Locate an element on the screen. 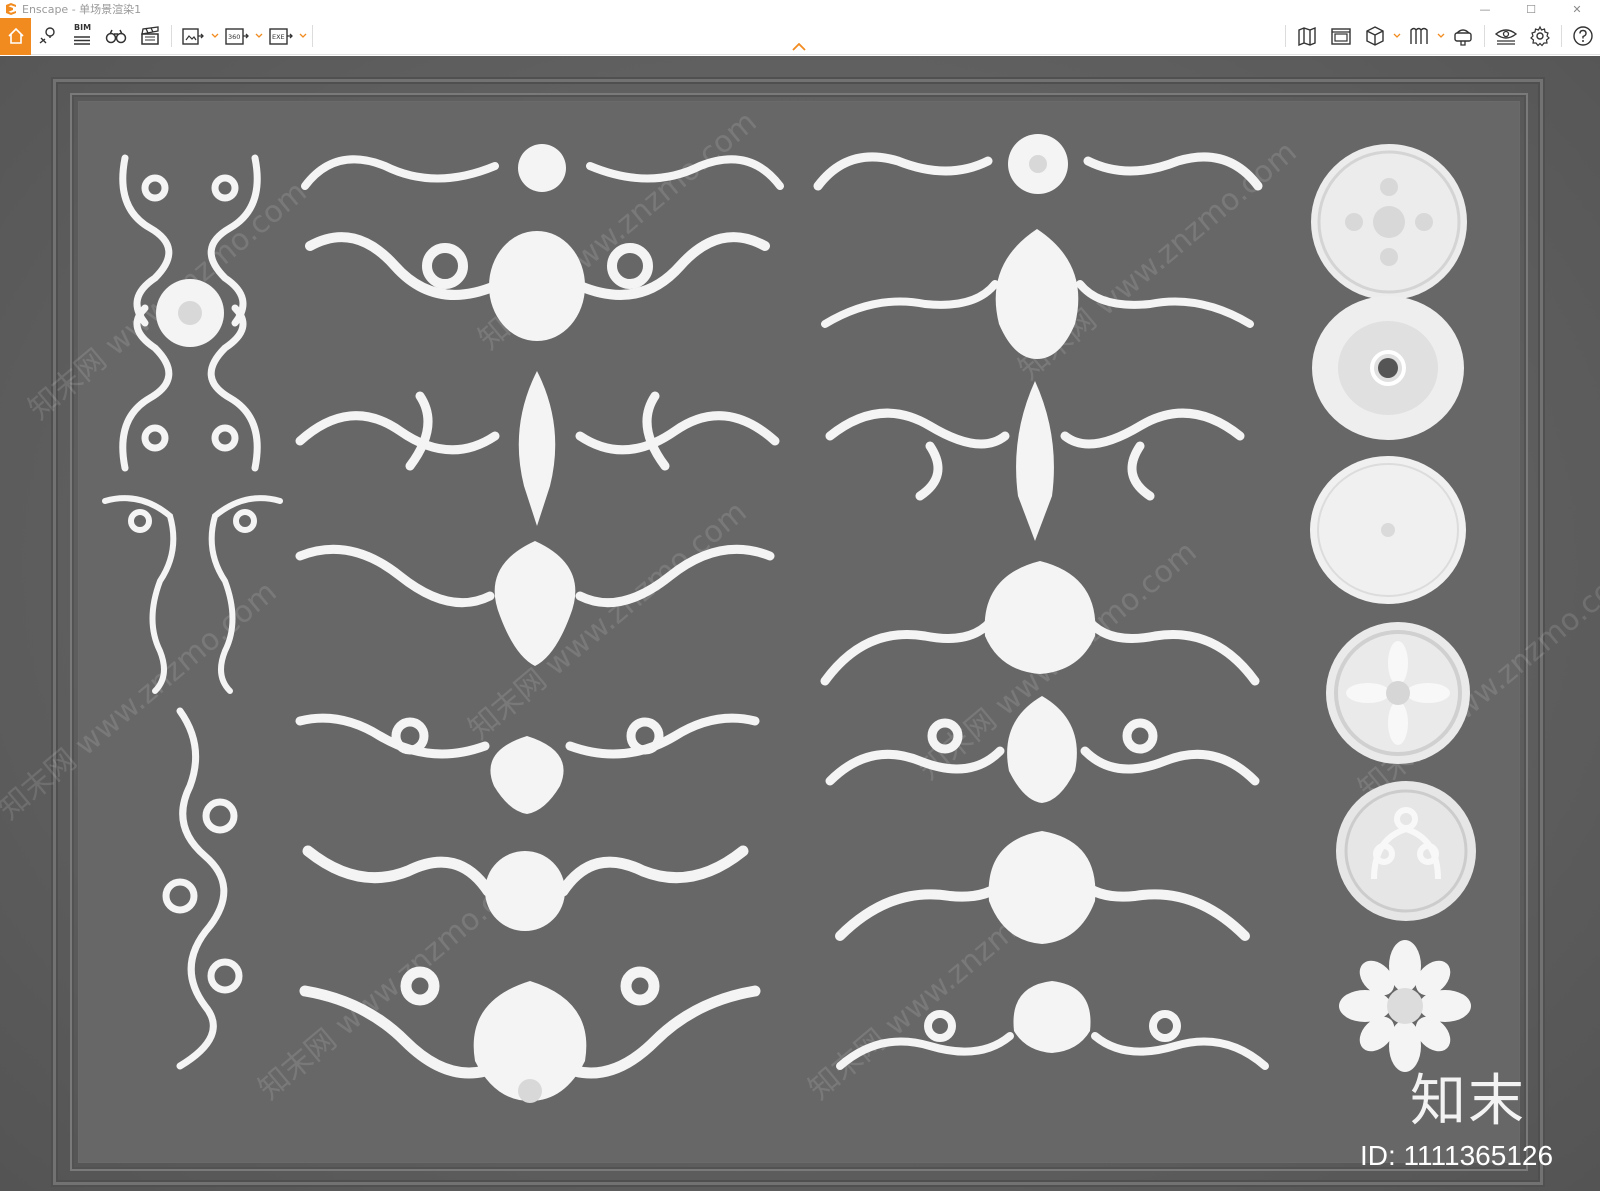 This screenshot has width=1600, height=1191. settings-button is located at coordinates (1540, 36).